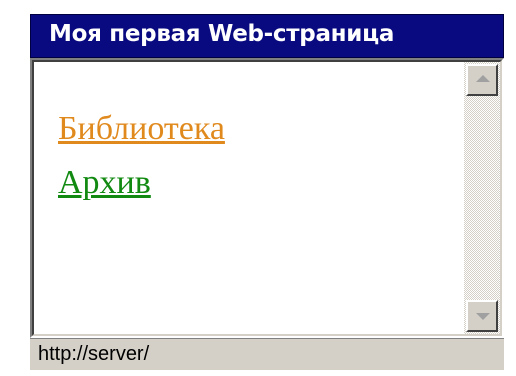 The width and height of the screenshot is (516, 376). I want to click on arrow-down-icon, so click(483, 316).